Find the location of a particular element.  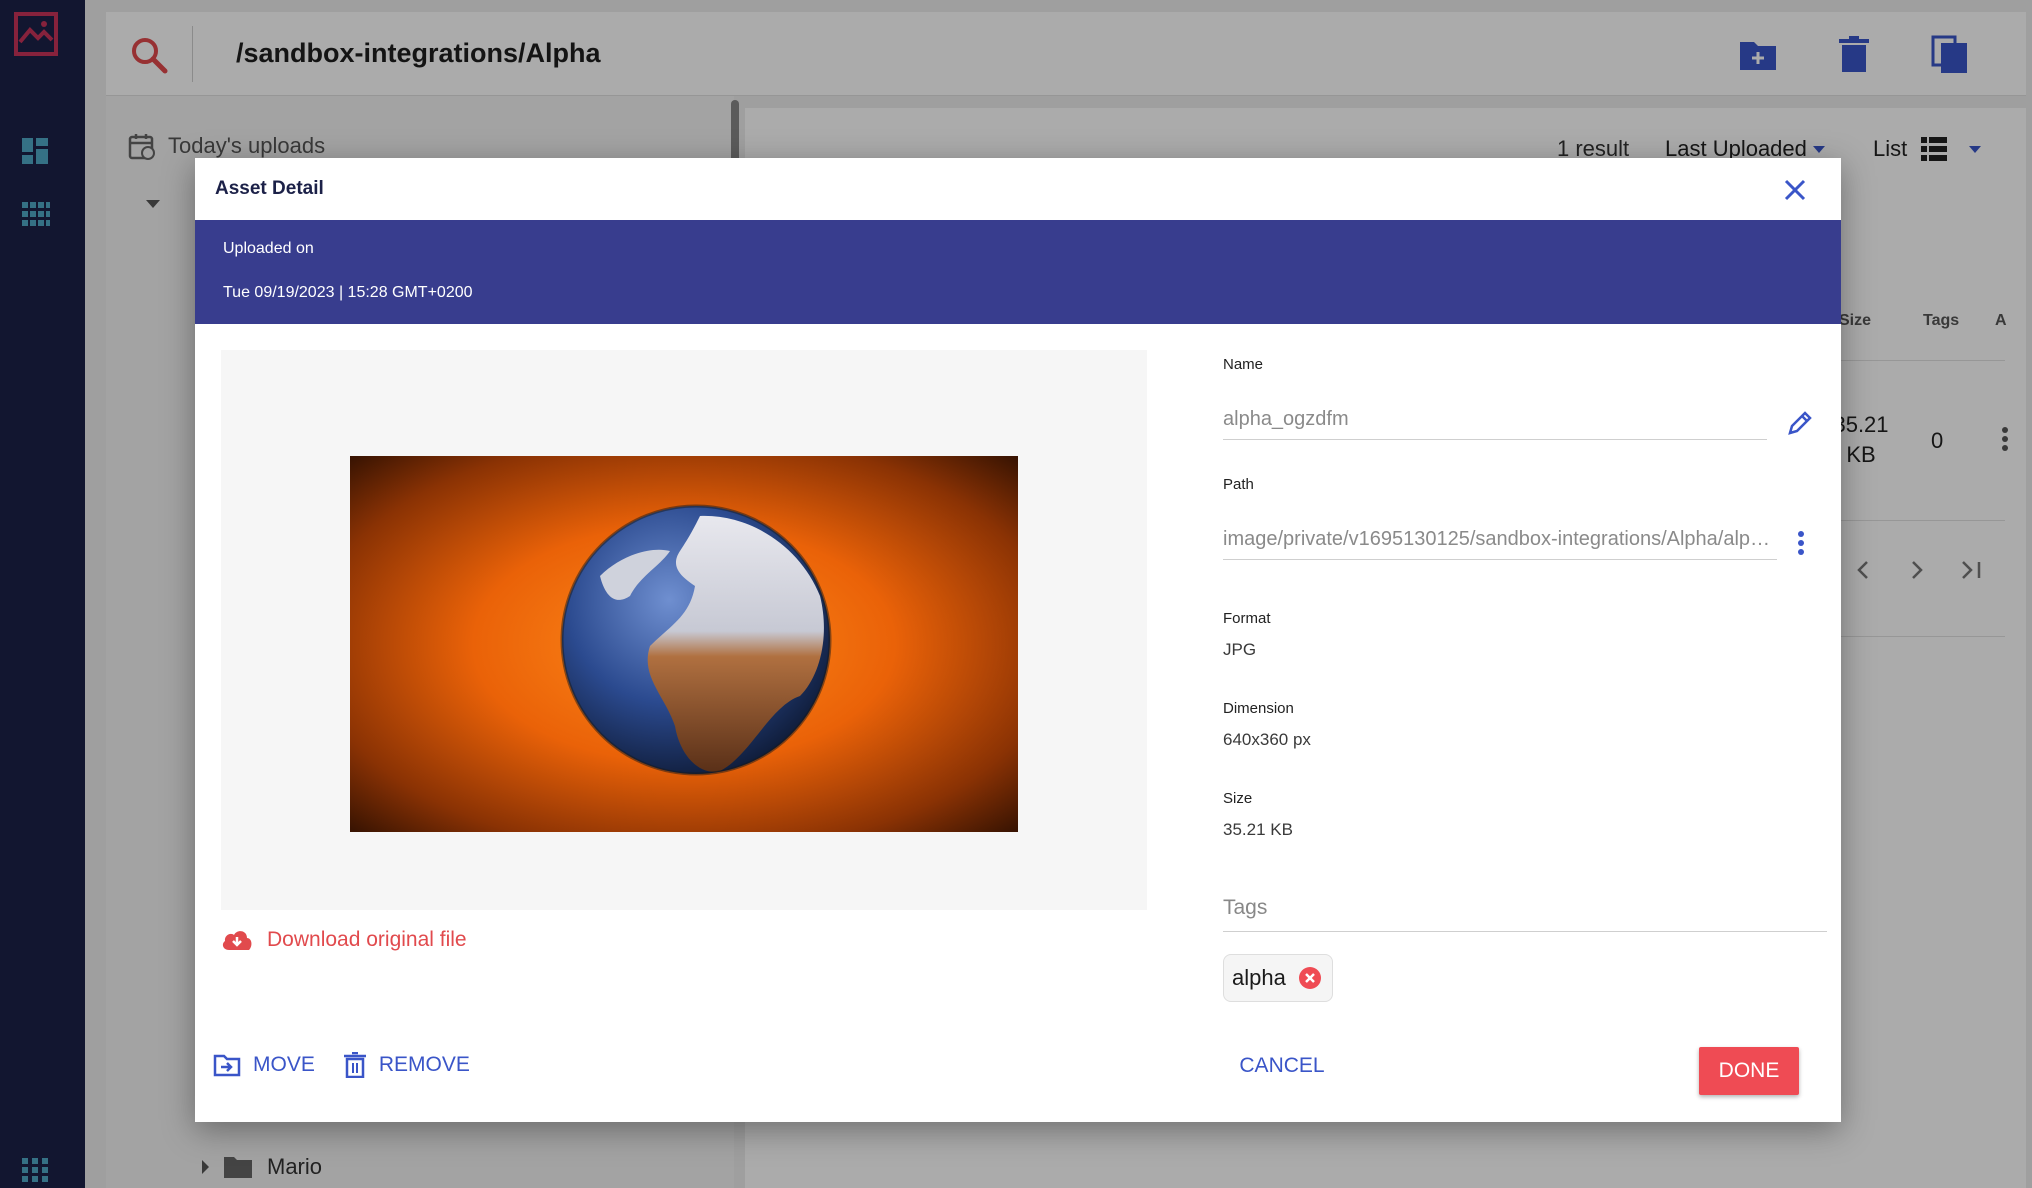

dimension-label: Dimension is located at coordinates (1258, 708).